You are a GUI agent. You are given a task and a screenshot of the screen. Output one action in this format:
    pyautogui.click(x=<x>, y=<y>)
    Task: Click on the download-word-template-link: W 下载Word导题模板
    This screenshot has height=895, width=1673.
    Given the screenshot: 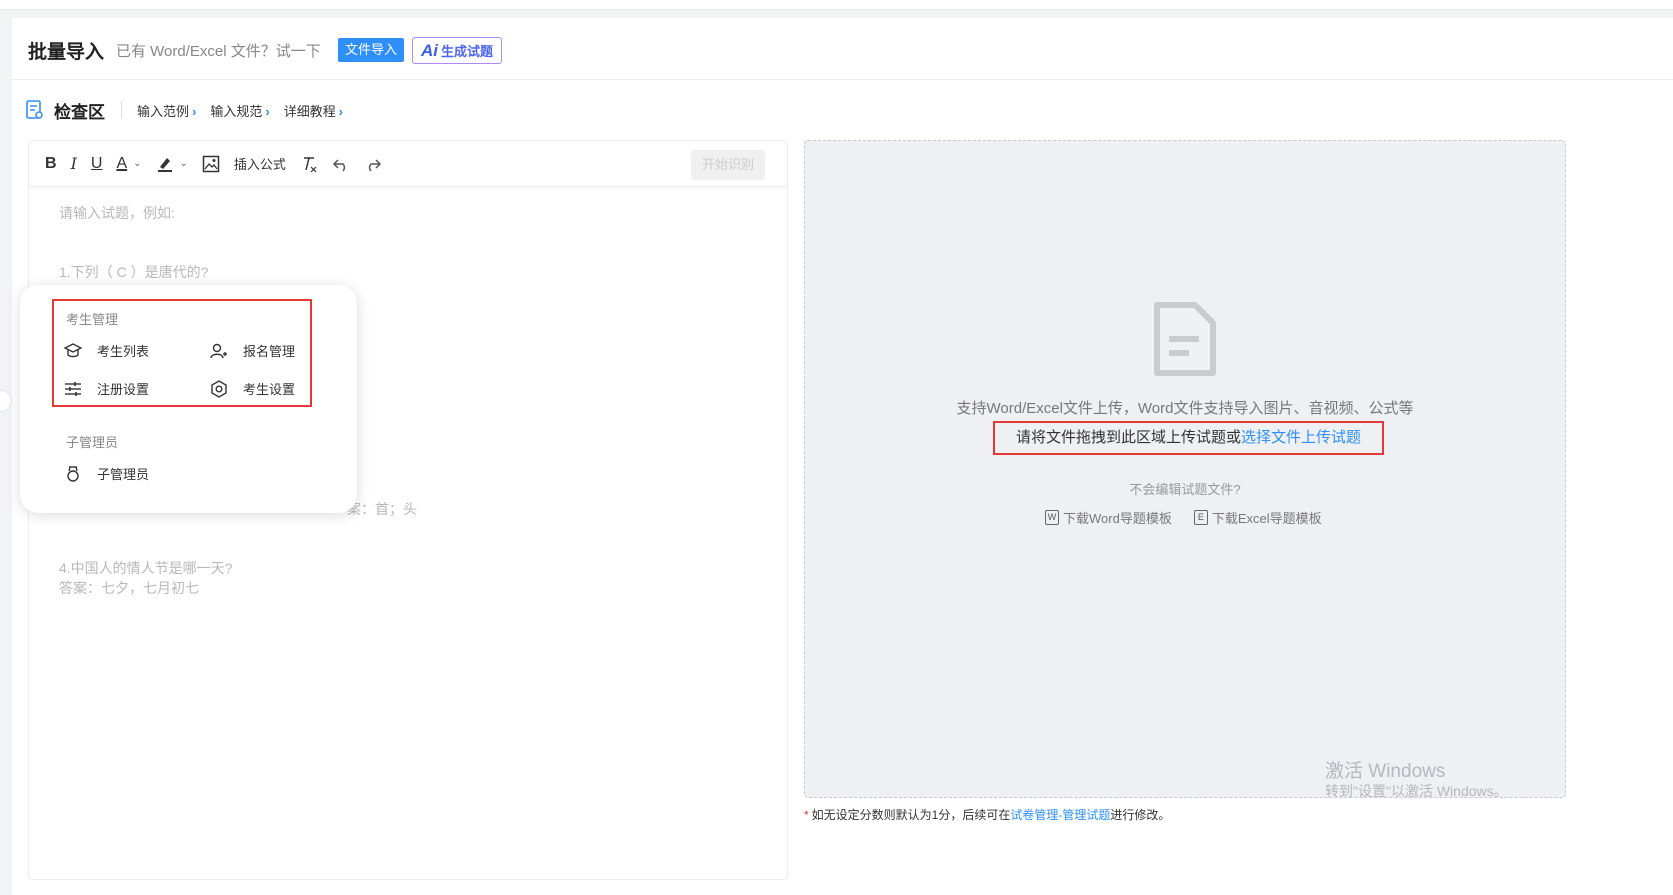 What is the action you would take?
    pyautogui.click(x=1108, y=517)
    